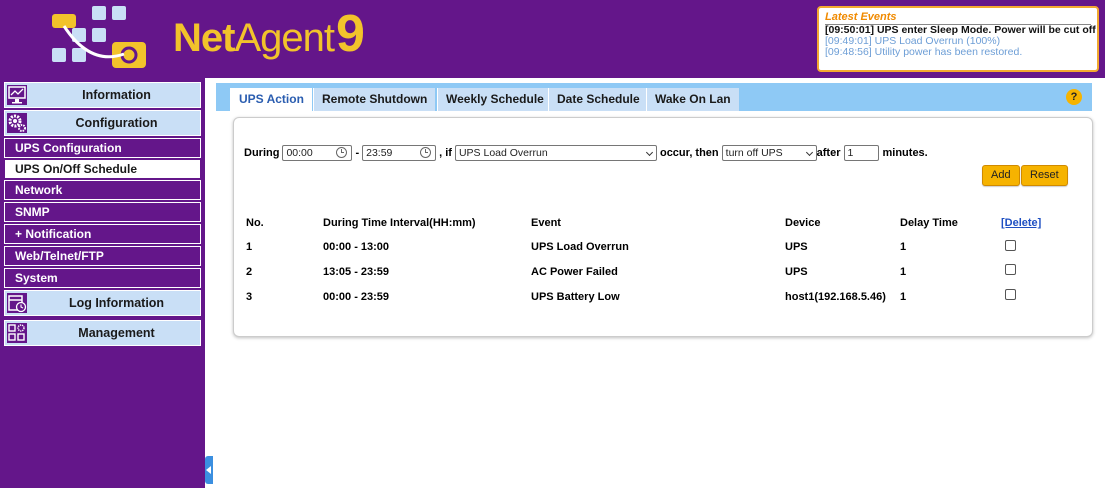 This screenshot has width=1105, height=488. Describe the element at coordinates (503, 153) in the screenshot. I see `event-select-value: UPS Load Overrun` at that location.